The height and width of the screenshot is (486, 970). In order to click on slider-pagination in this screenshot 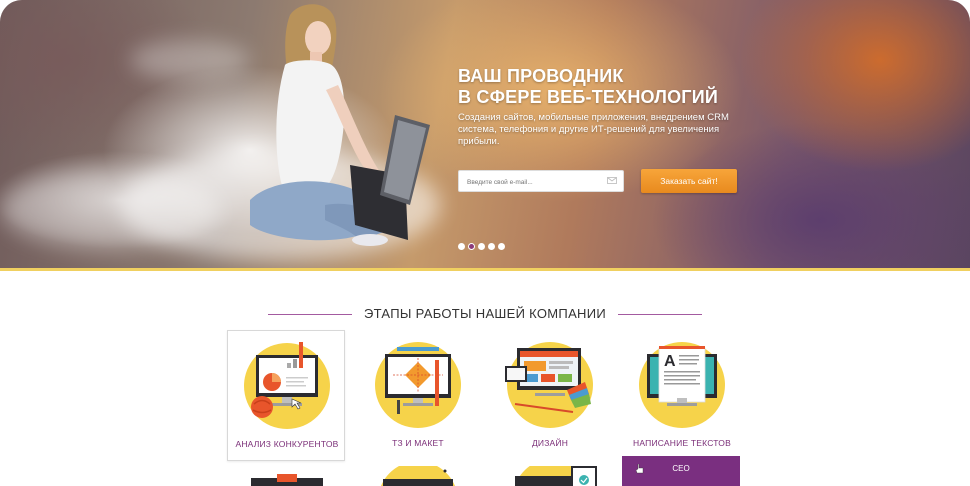, I will do `click(483, 243)`.